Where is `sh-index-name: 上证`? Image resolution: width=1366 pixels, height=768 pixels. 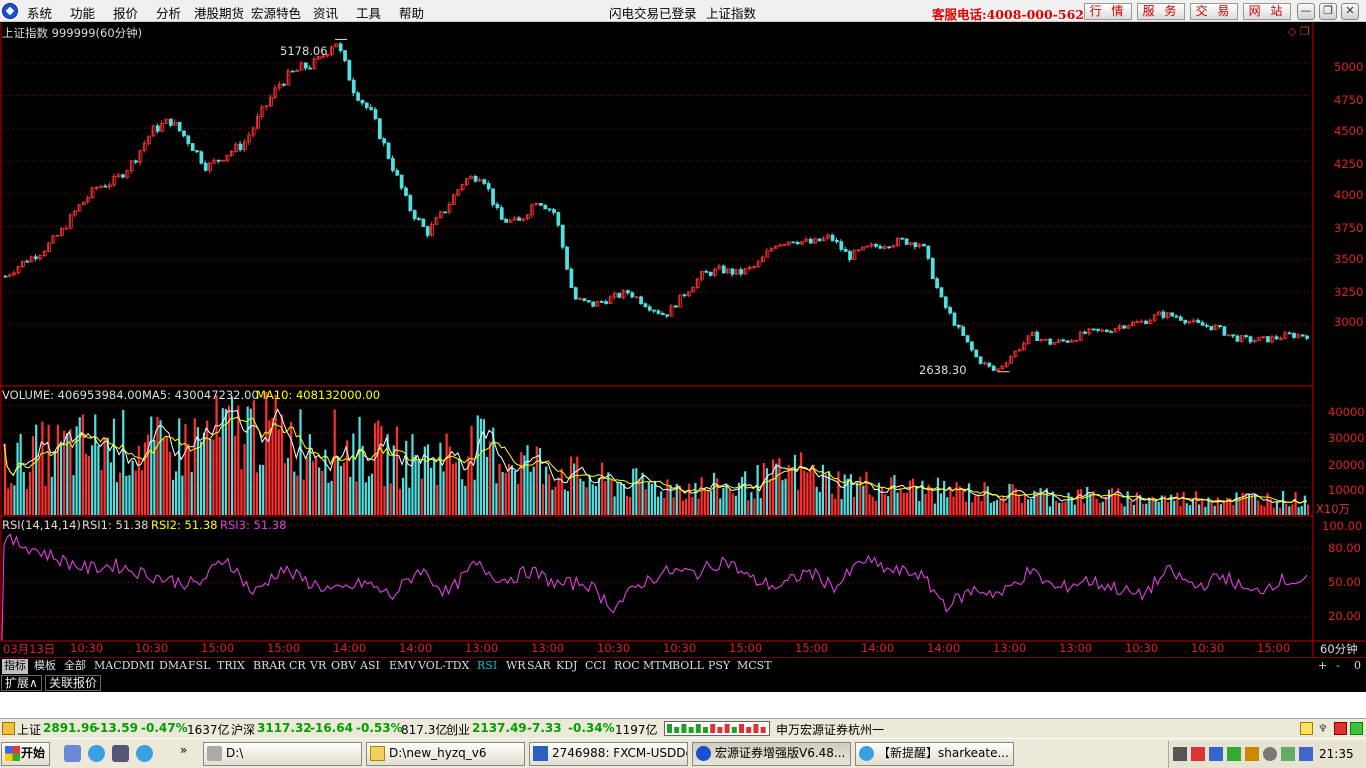 sh-index-name: 上证 is located at coordinates (29, 729).